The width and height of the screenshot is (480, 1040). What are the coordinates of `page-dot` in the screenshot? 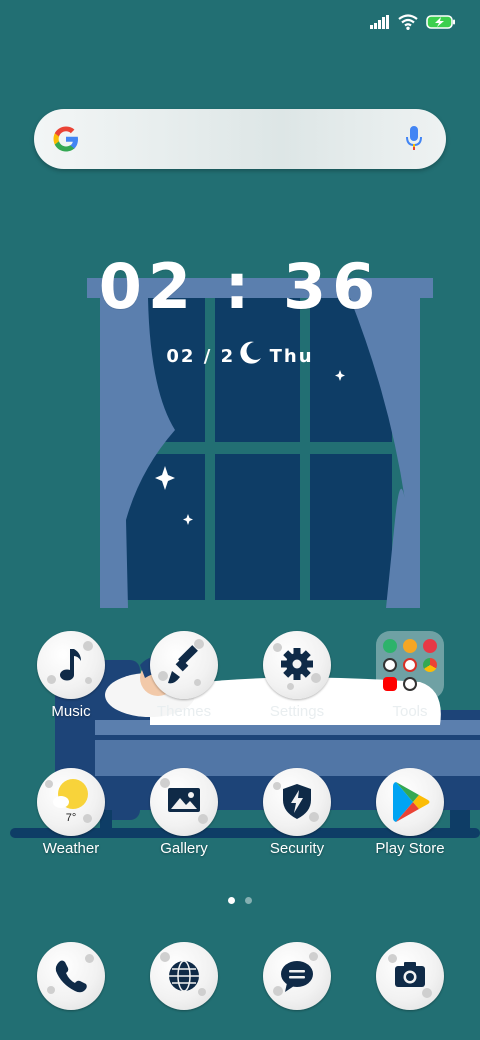 It's located at (248, 900).